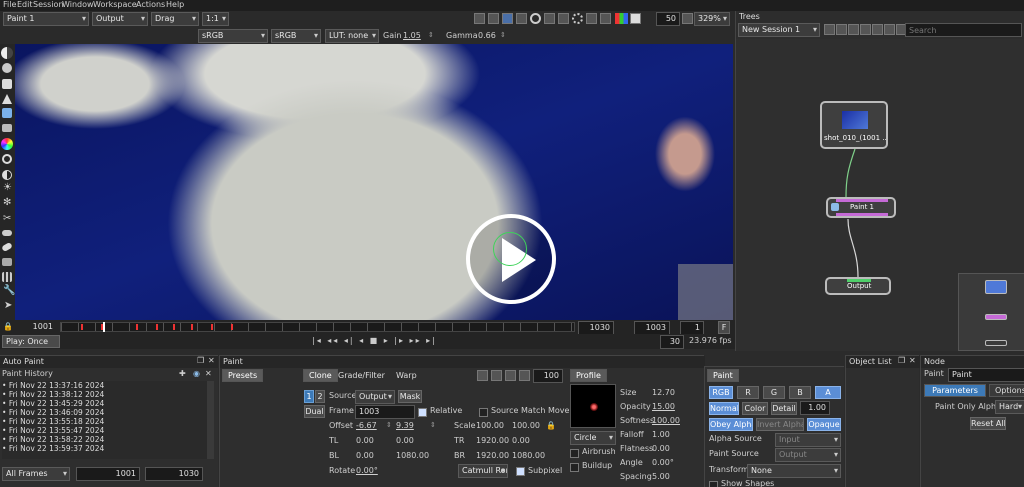 This screenshot has height=487, width=1024. I want to click on offset-x-value: -6.67, so click(366, 426).